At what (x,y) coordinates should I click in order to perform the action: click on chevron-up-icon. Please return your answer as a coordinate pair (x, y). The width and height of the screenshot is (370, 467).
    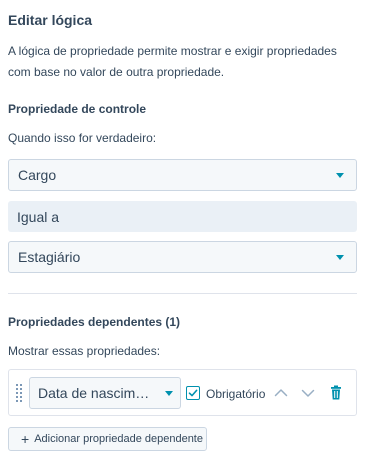
    Looking at the image, I should click on (281, 393).